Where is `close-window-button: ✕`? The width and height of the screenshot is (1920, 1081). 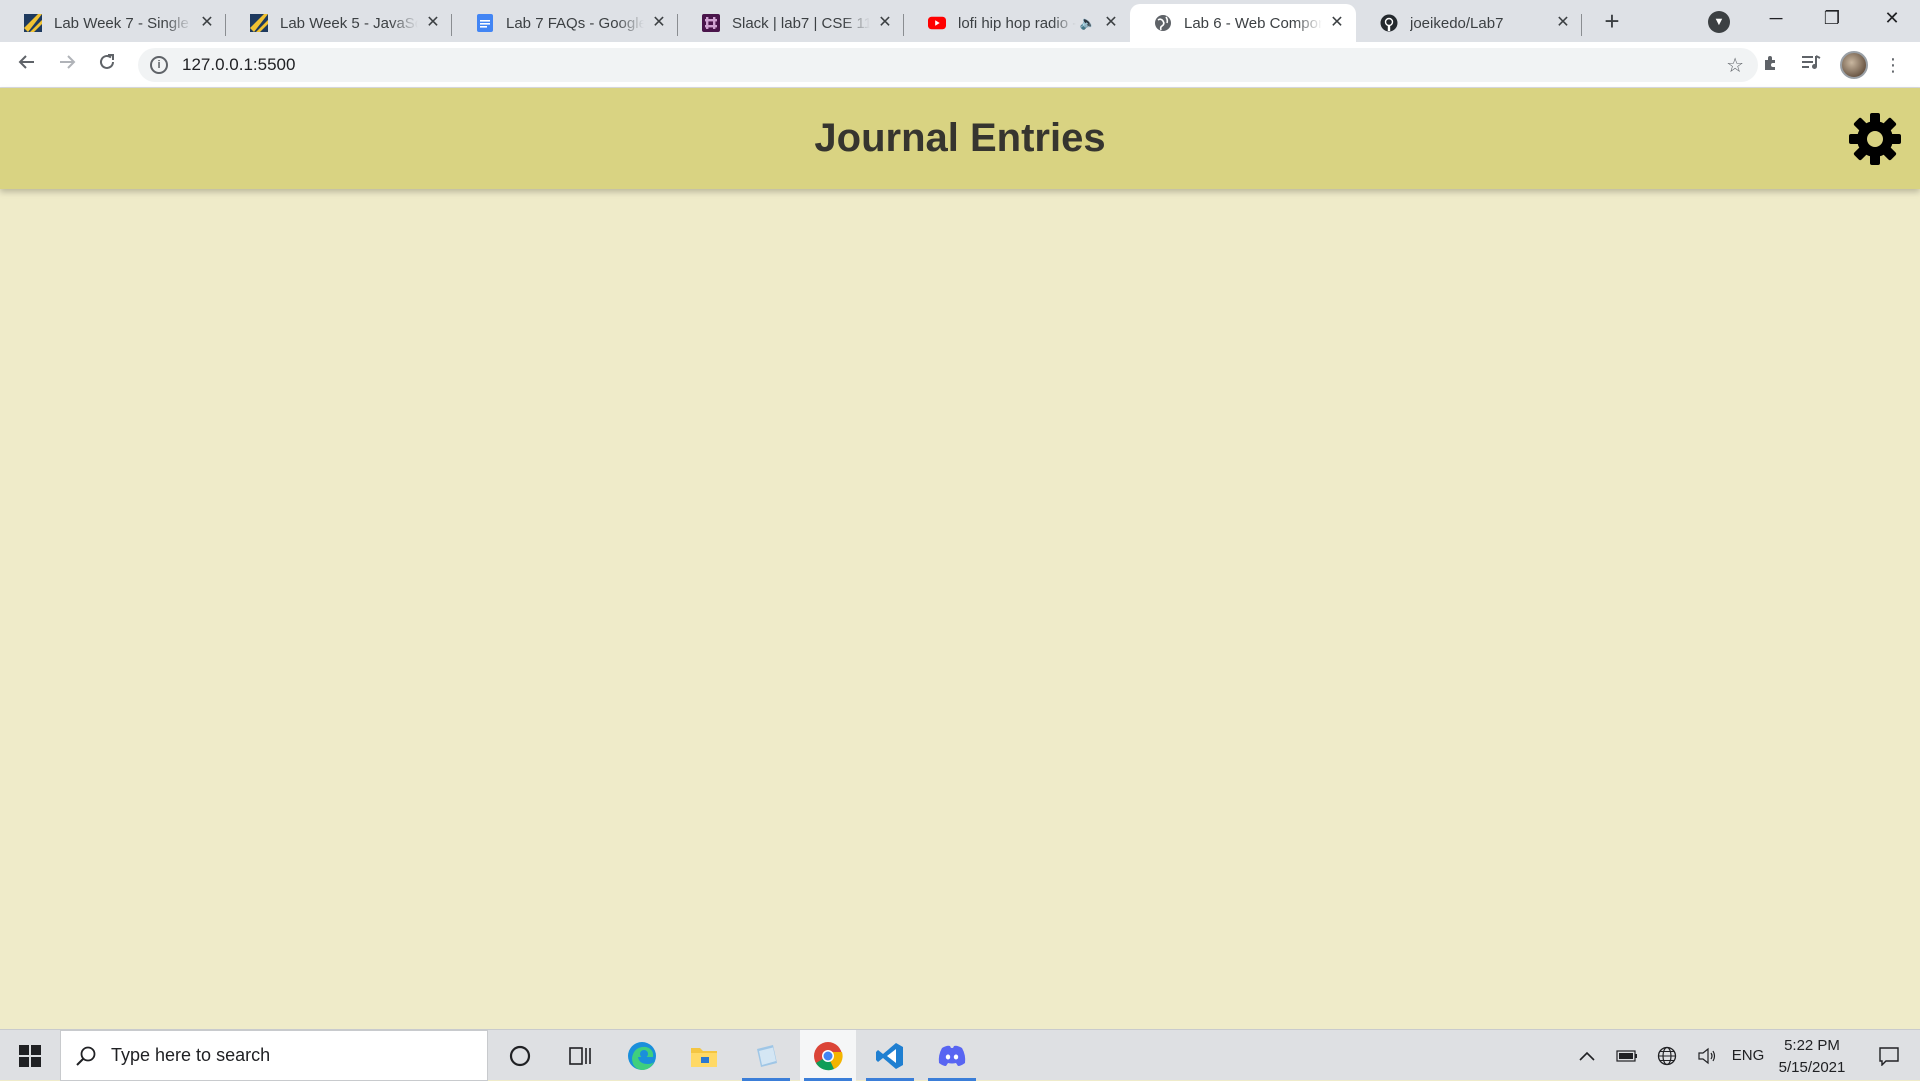
close-window-button: ✕ is located at coordinates (1892, 19).